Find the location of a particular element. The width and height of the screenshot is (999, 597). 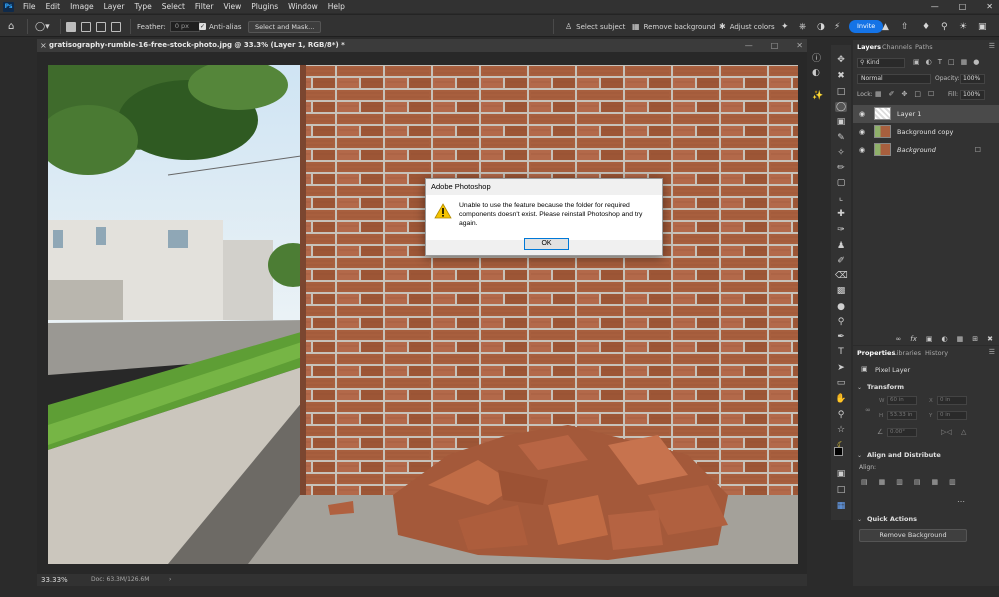

star-icon: ☆ is located at coordinates (841, 430).